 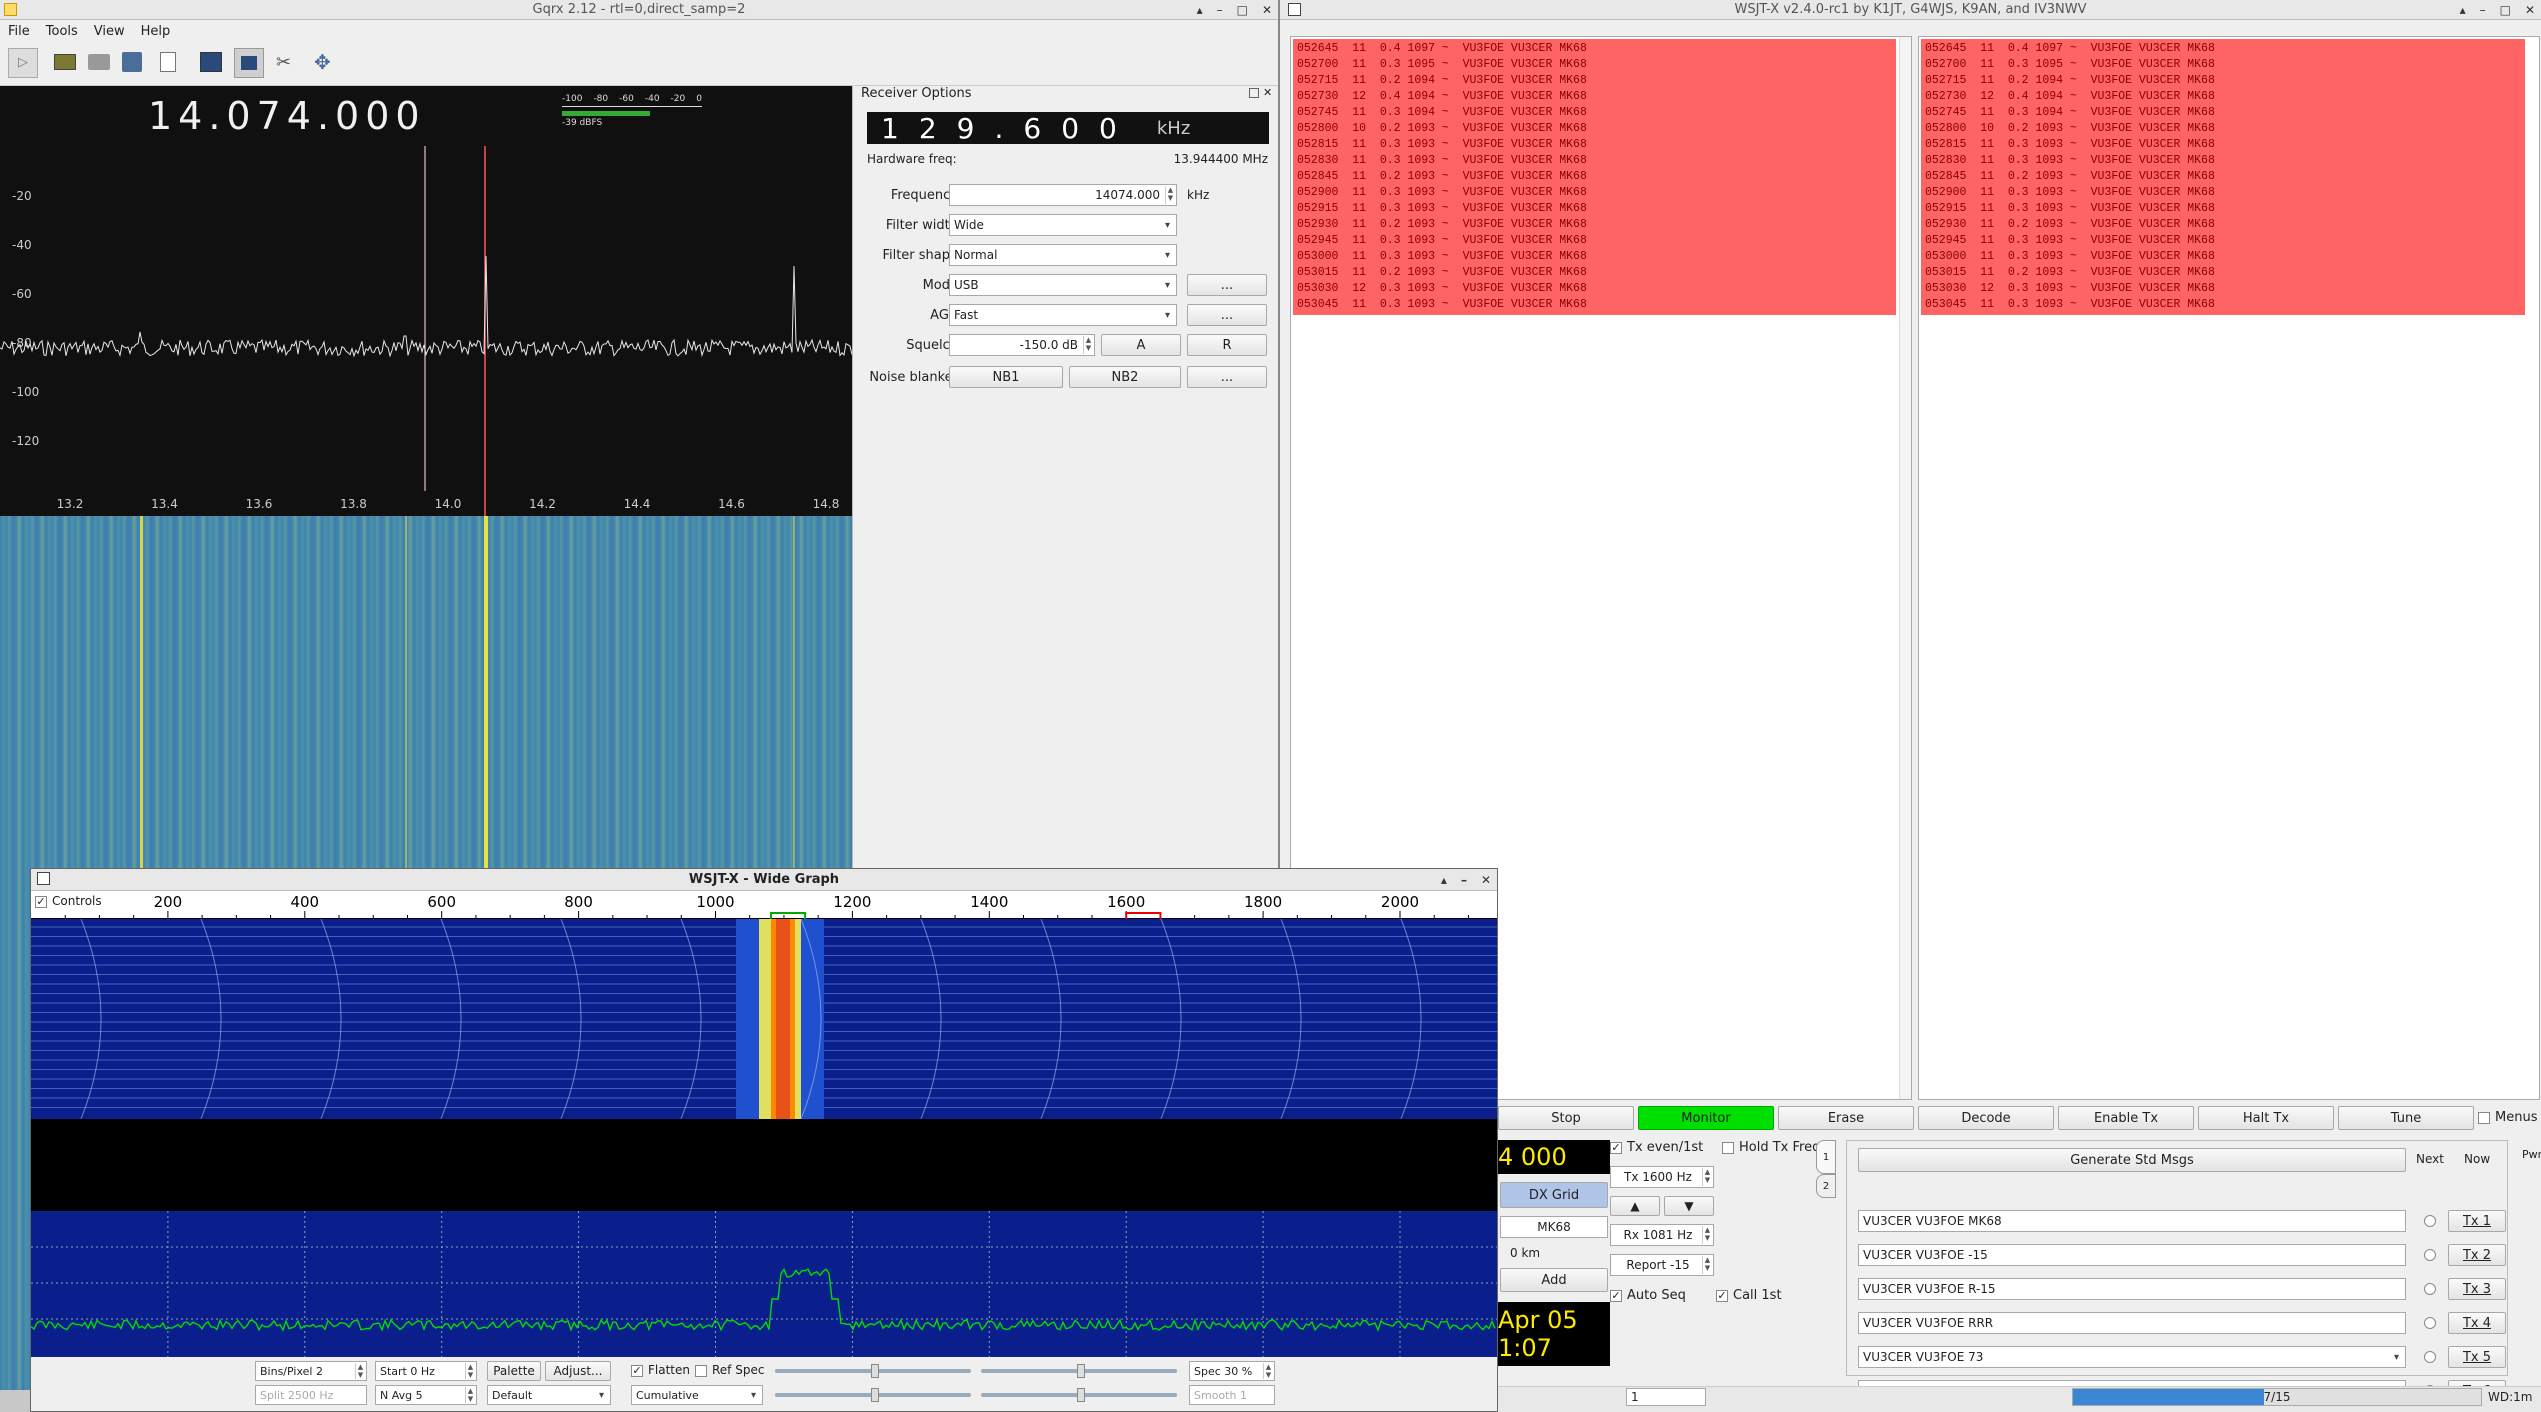 I want to click on wide-graph-waterfall, so click(x=764, y=1019).